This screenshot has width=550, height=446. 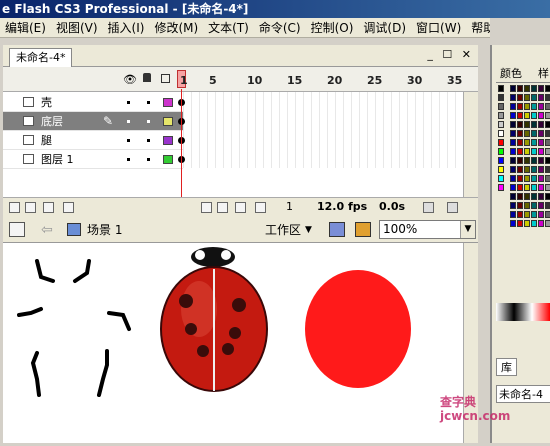 I want to click on onion-outline-icon, so click(x=240, y=207).